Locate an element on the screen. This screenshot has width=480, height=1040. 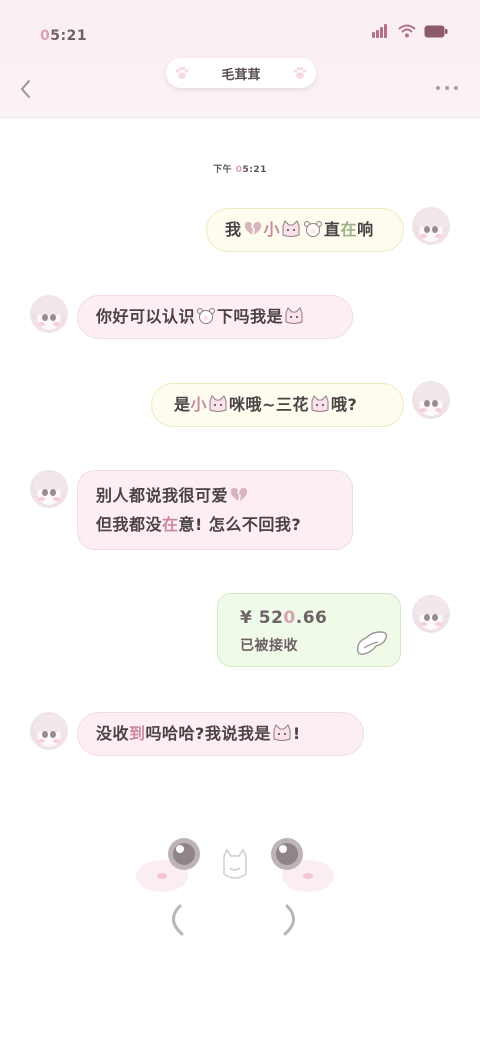
cute-face-decoration is located at coordinates (235, 887).